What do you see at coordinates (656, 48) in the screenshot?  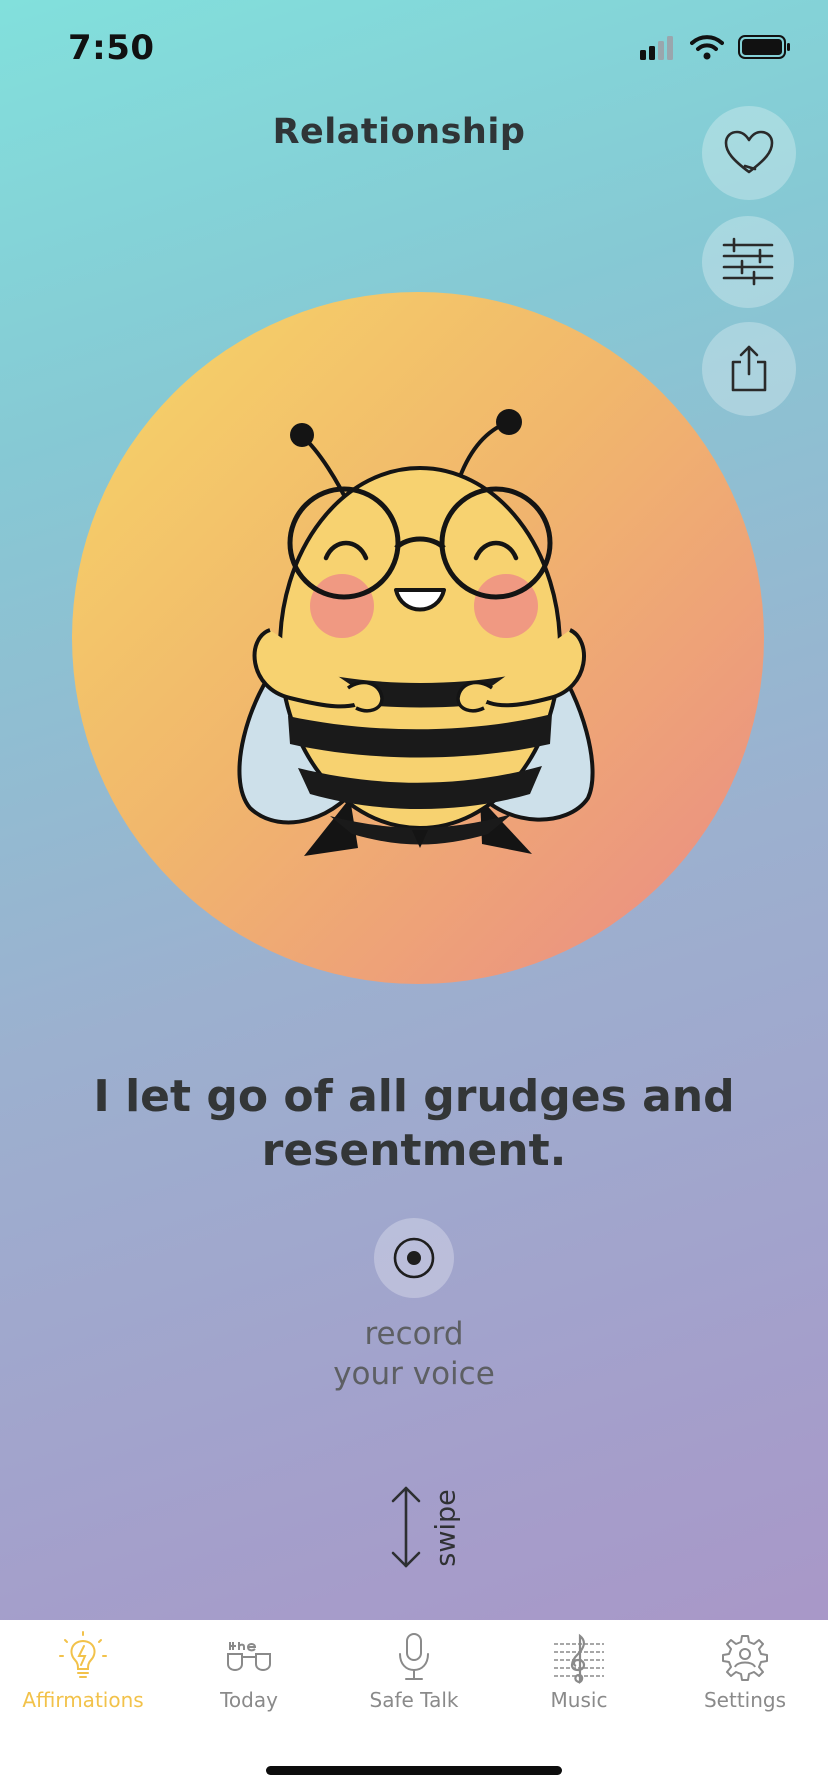 I see `signal-icon` at bounding box center [656, 48].